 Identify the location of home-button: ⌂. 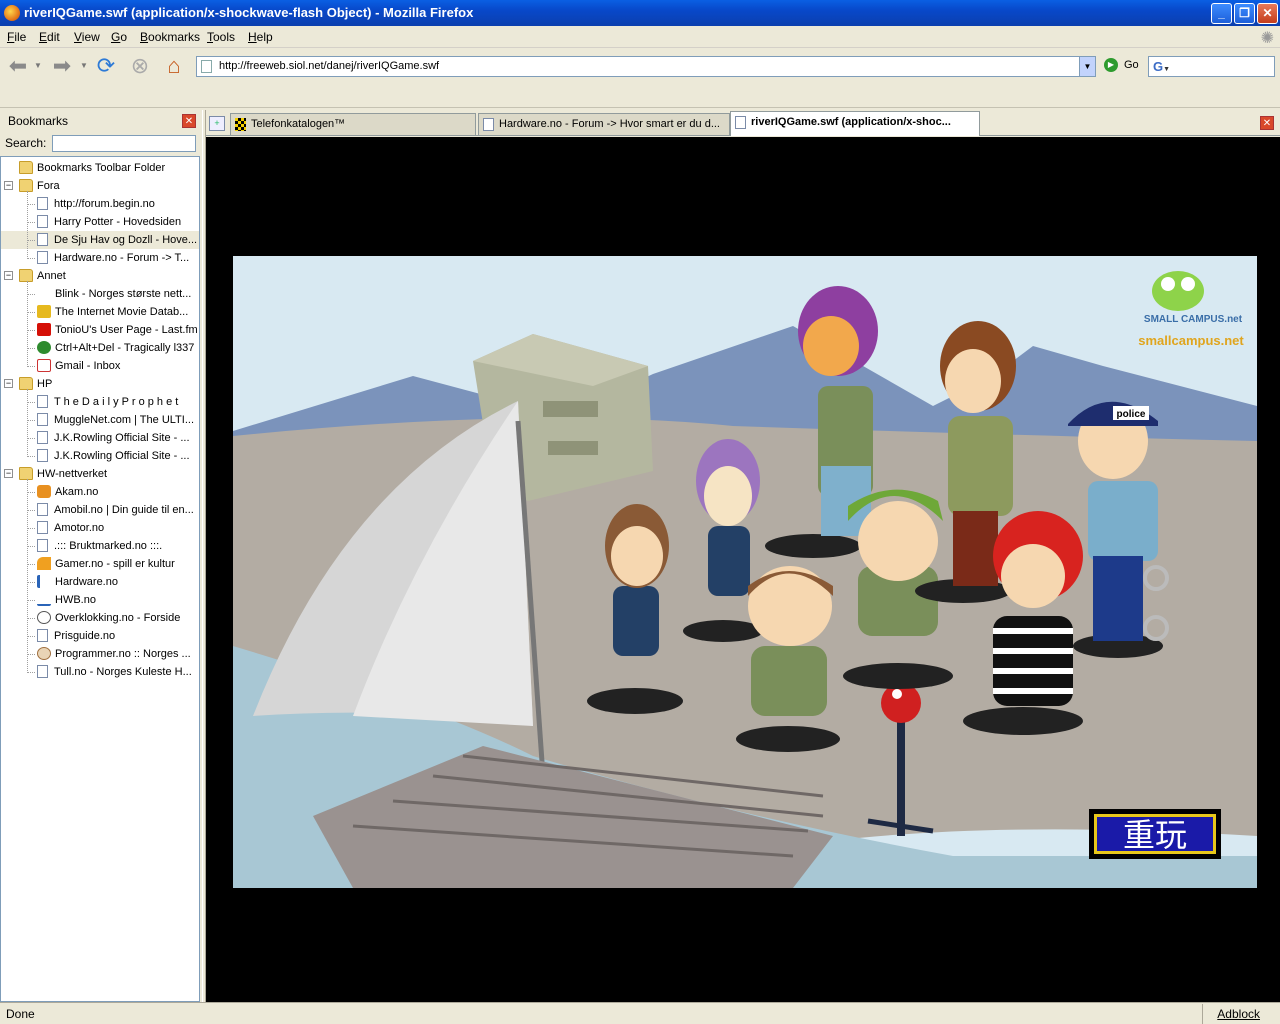
(174, 66).